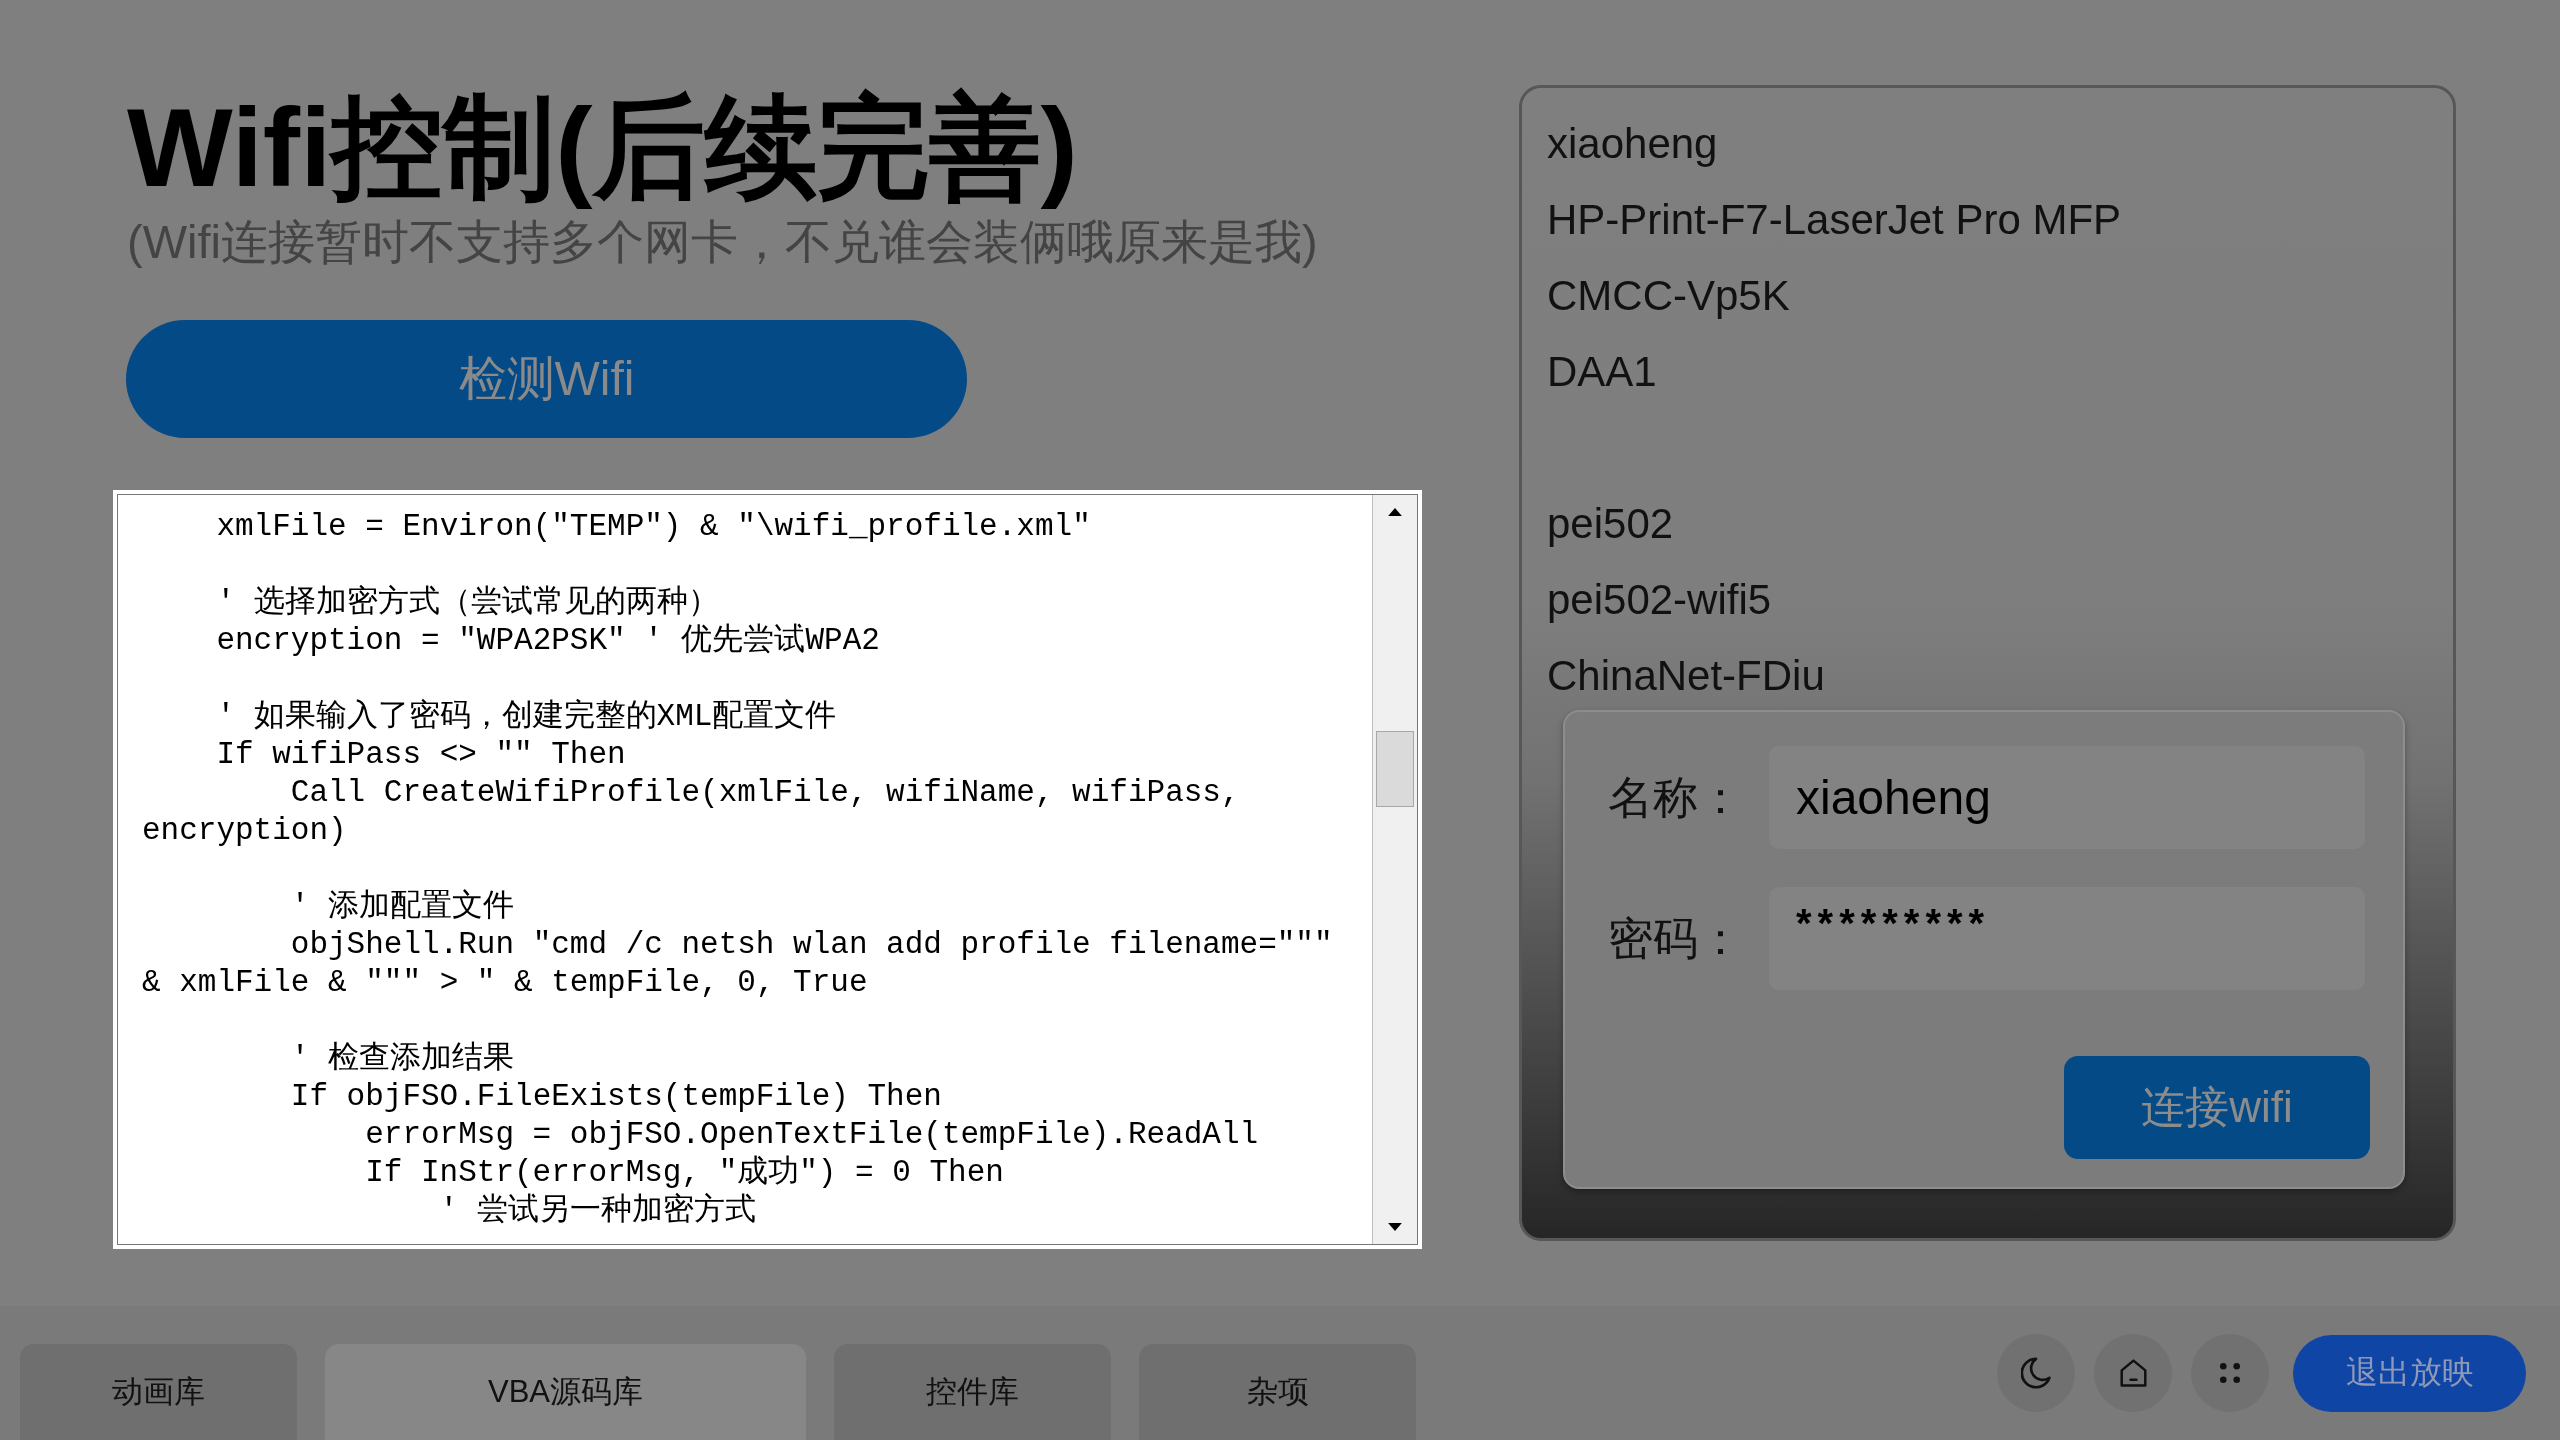 The width and height of the screenshot is (2560, 1440). I want to click on nav-tab: 控件库, so click(972, 1392).